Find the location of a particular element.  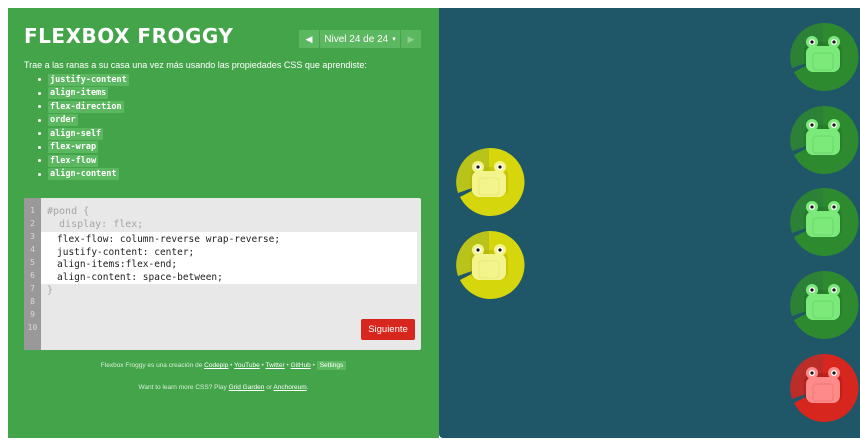

level-navigation: ◀ Nivel 24 de 24 ▾ ▶ is located at coordinates (360, 39).